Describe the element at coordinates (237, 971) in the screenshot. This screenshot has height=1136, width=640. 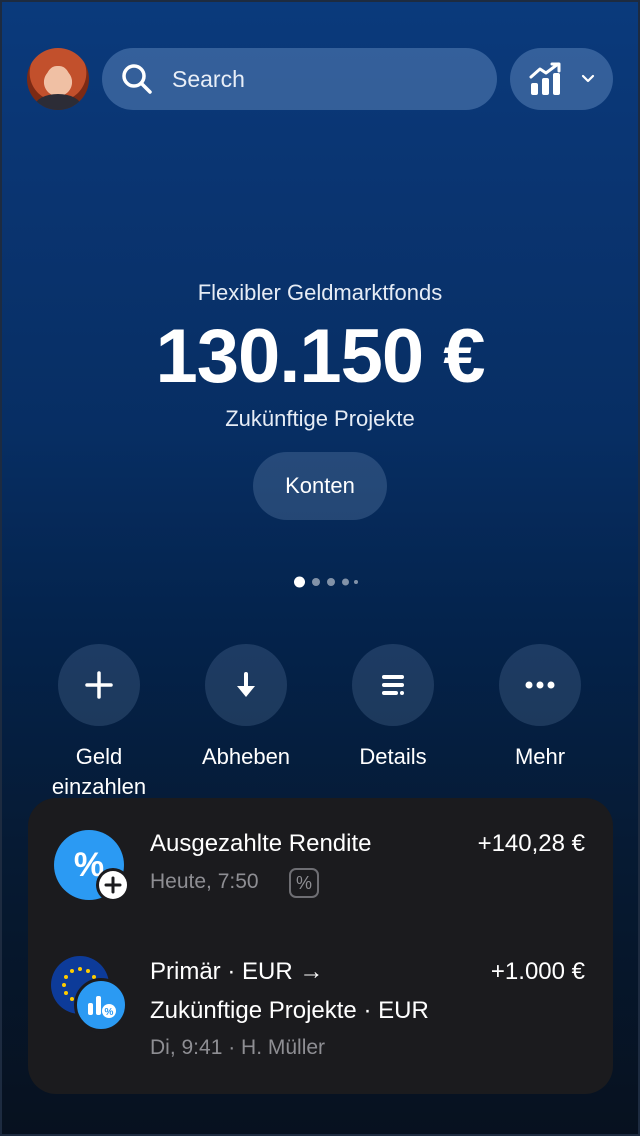
I see `transaction-title-line1: Primär · EUR →` at that location.